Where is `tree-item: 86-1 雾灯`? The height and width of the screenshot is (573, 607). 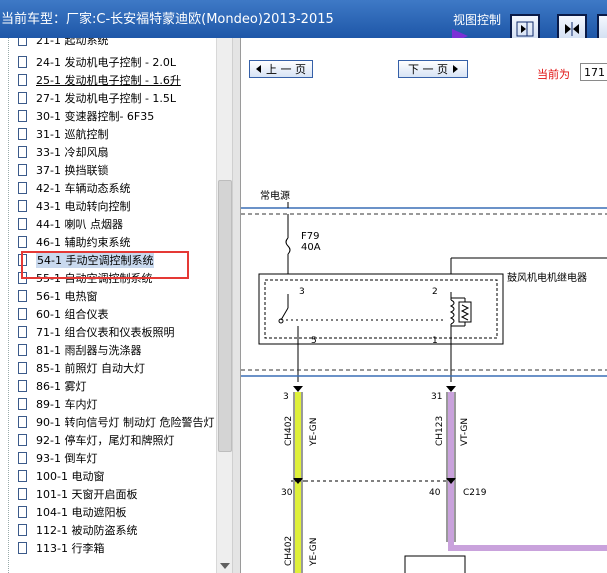
tree-item: 86-1 雾灯 is located at coordinates (52, 386).